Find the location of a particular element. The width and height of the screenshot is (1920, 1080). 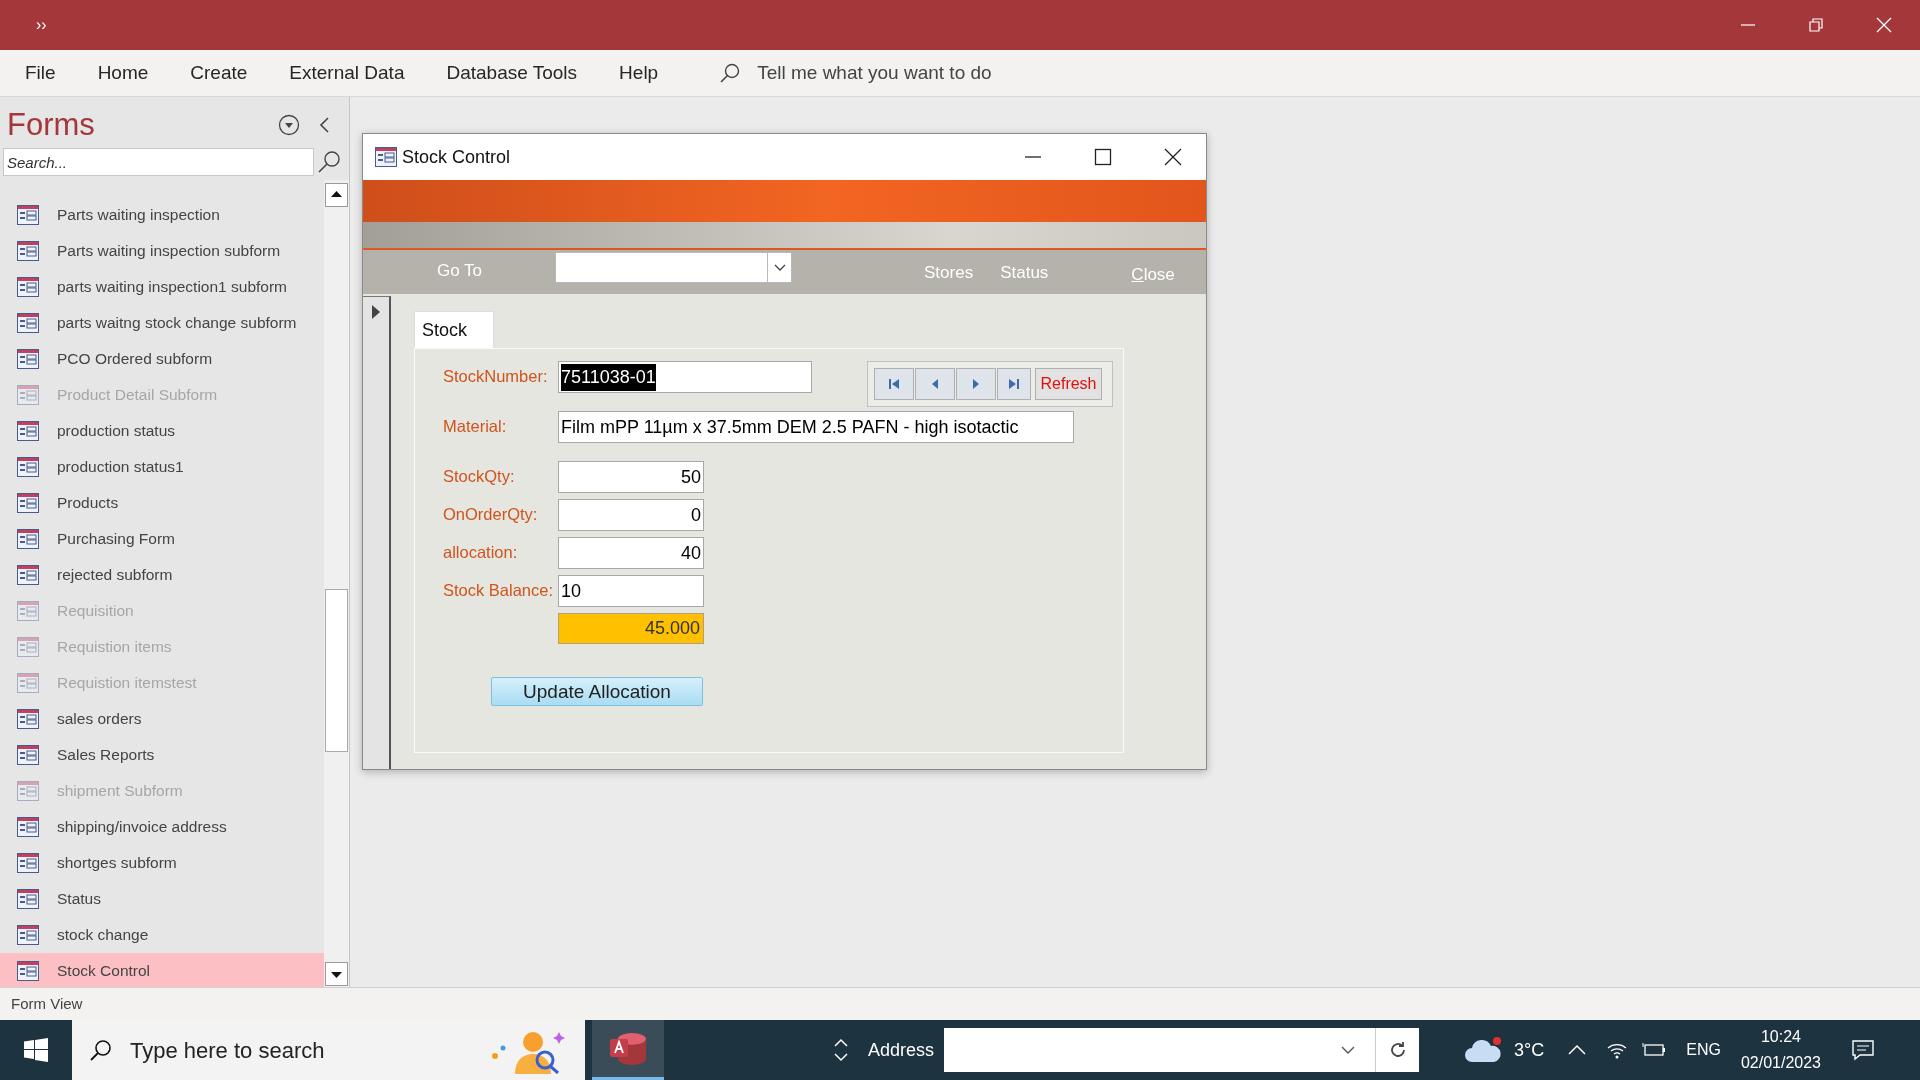

dropdown-circle-icon is located at coordinates (289, 125).